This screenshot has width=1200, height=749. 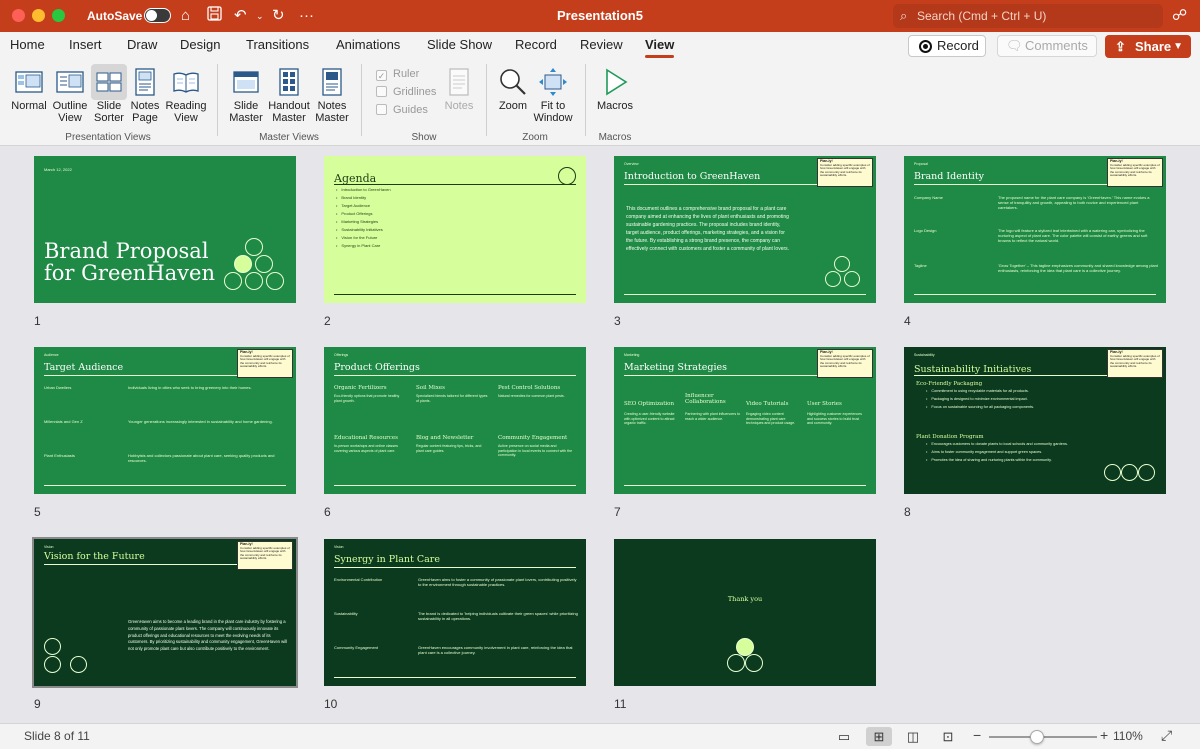 What do you see at coordinates (844, 736) in the screenshot?
I see `normal-view-icon: ▭` at bounding box center [844, 736].